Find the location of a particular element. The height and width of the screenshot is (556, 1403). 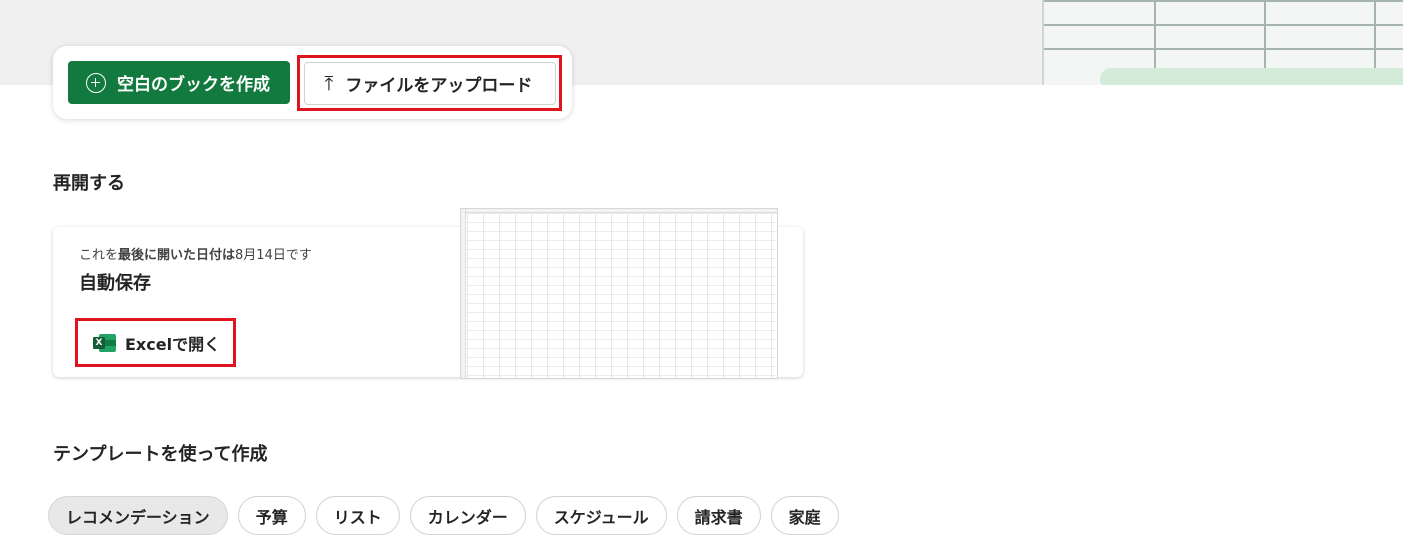

recent-file-name: 自動保存 is located at coordinates (115, 283).